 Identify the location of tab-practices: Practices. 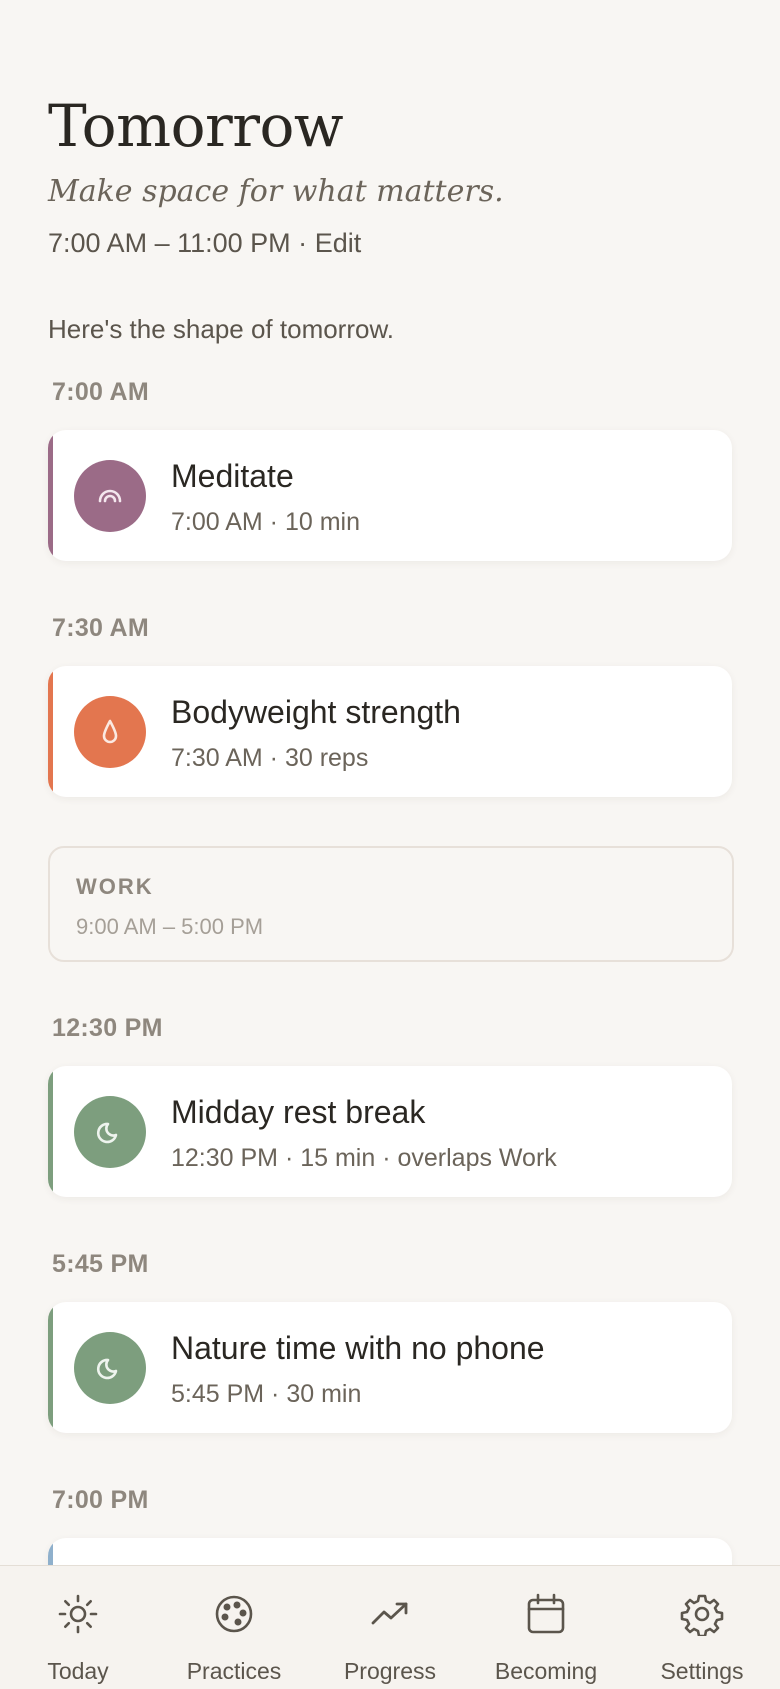
(234, 1627).